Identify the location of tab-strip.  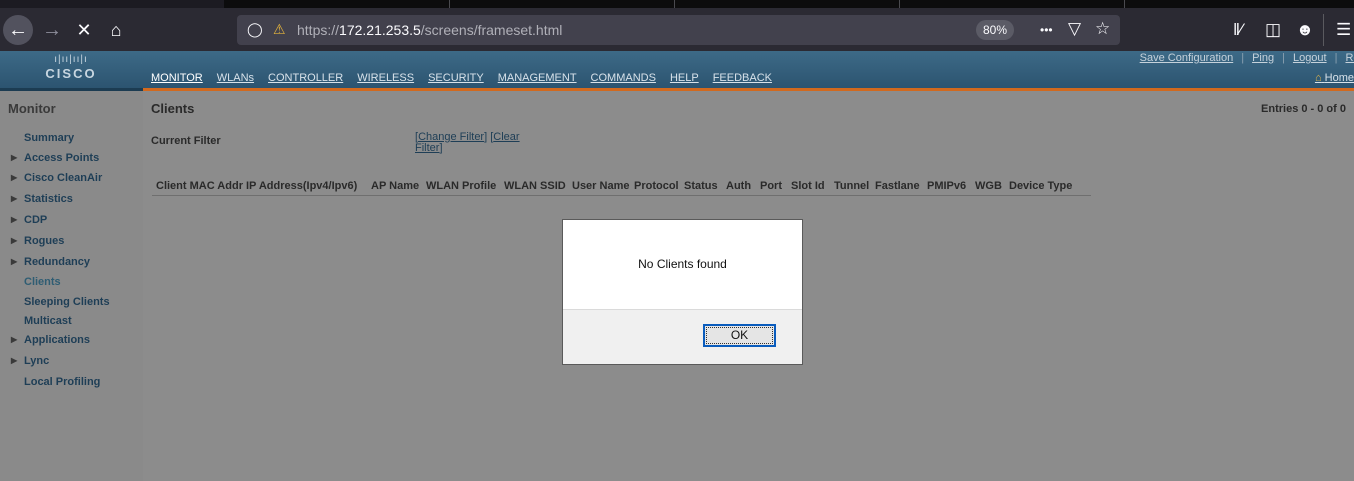
(677, 4).